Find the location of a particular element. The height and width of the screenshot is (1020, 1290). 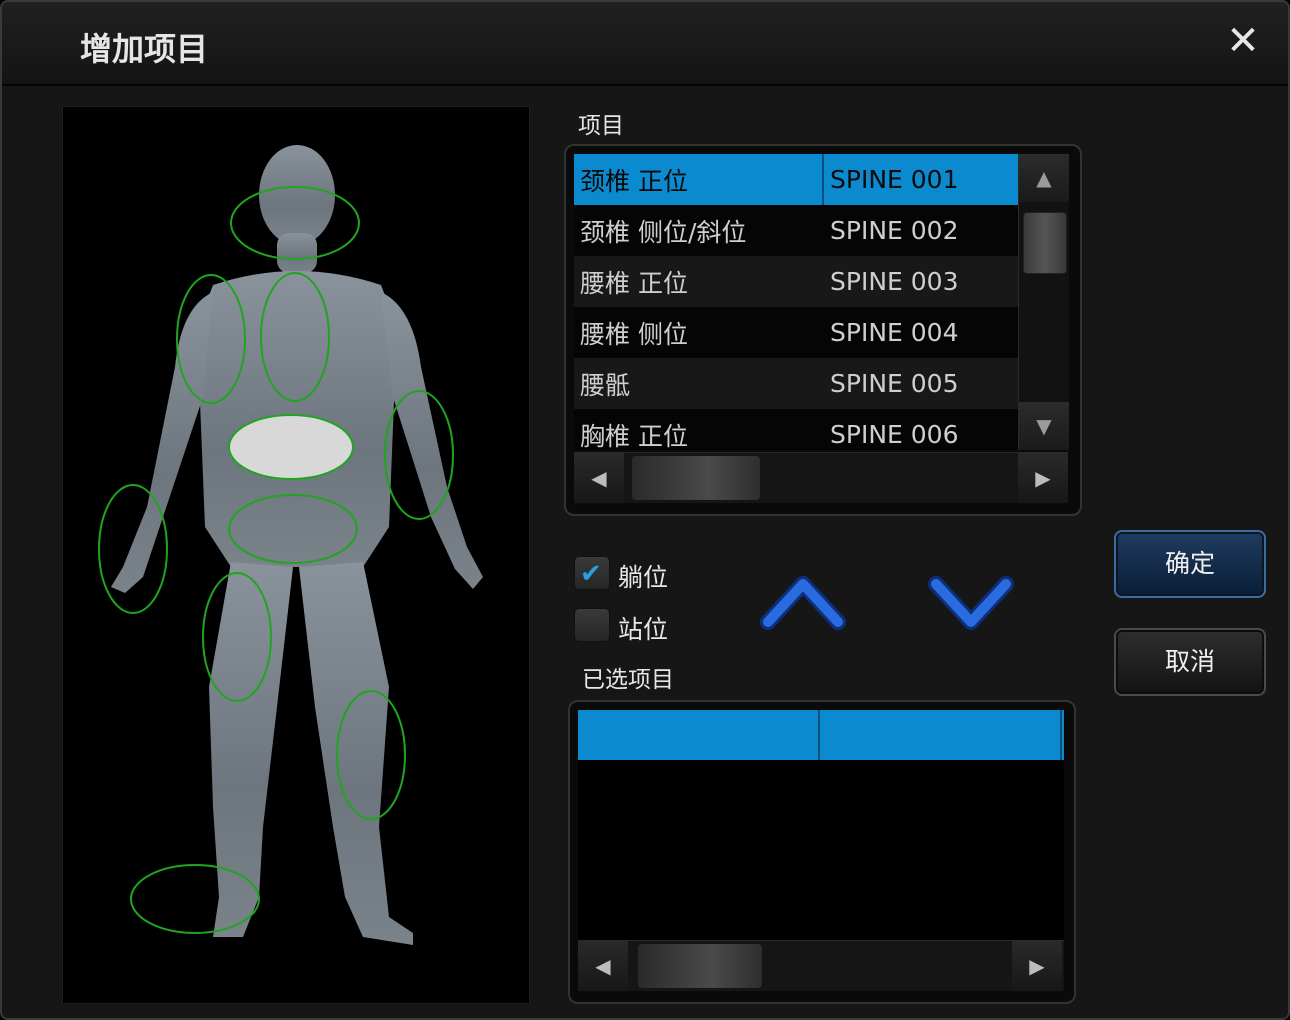

region-lumbar-selected is located at coordinates (291, 447).